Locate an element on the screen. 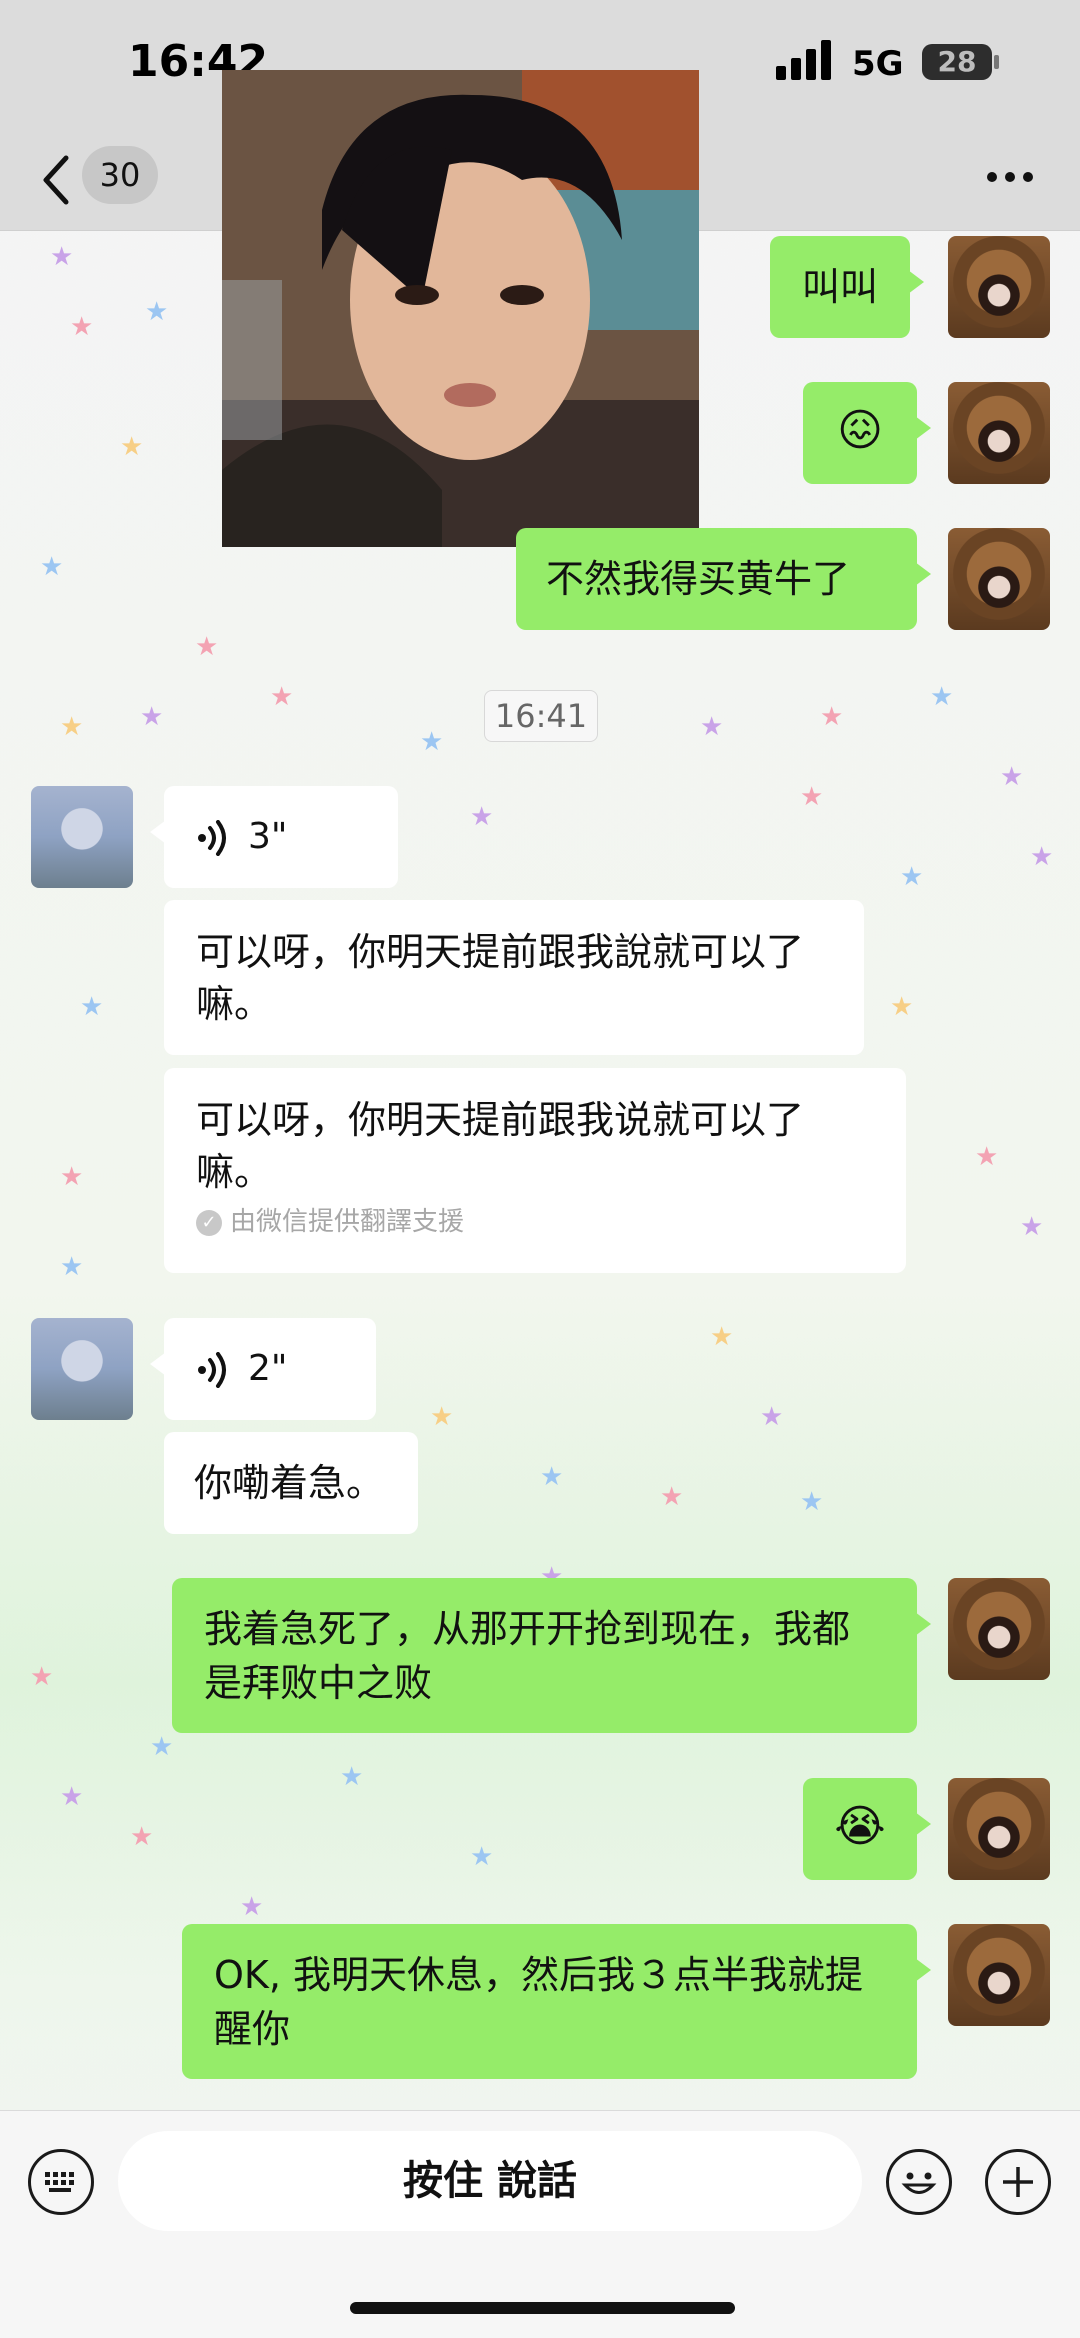 This screenshot has width=1080, height=2338. voice-duration: 2" is located at coordinates (268, 1368).